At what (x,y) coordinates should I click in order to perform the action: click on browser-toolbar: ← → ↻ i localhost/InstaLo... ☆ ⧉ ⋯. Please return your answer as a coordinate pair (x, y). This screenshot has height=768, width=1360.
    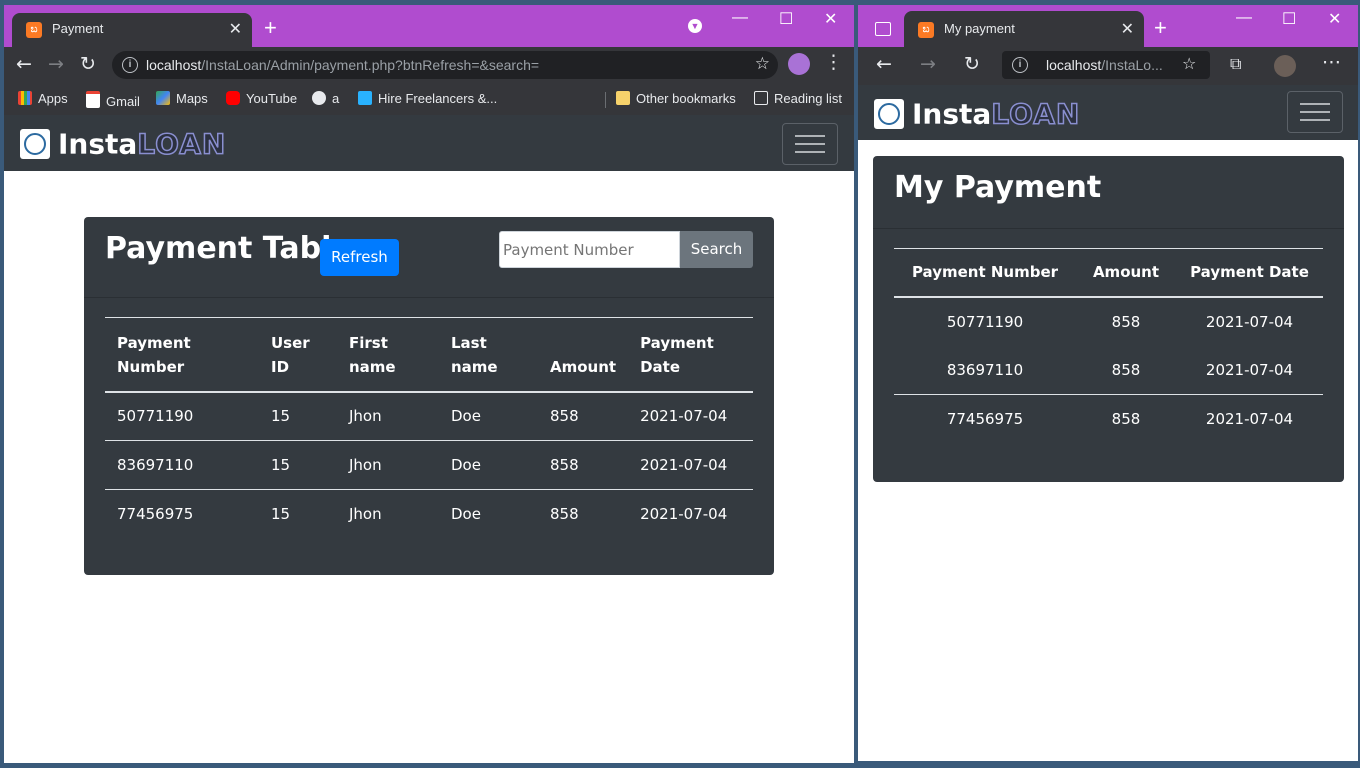
    Looking at the image, I should click on (1108, 66).